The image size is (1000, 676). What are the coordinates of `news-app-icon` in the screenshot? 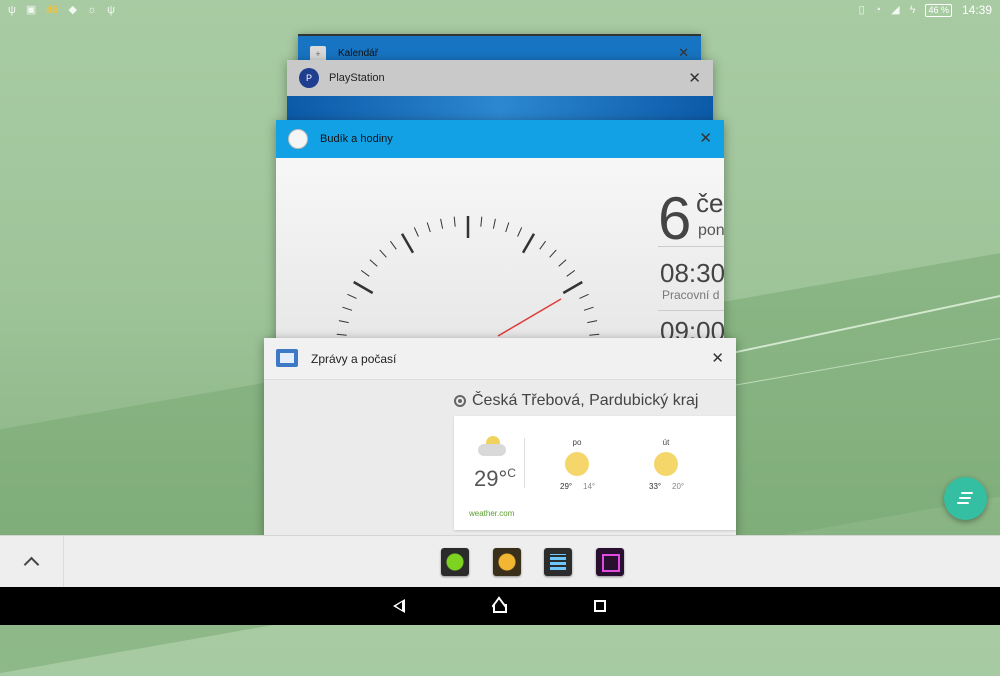 It's located at (287, 358).